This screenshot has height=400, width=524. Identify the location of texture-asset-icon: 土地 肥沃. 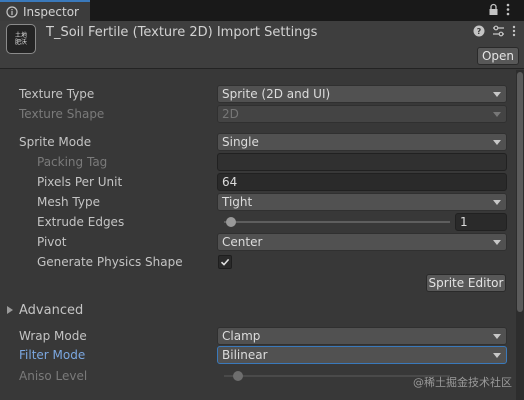
(21, 39).